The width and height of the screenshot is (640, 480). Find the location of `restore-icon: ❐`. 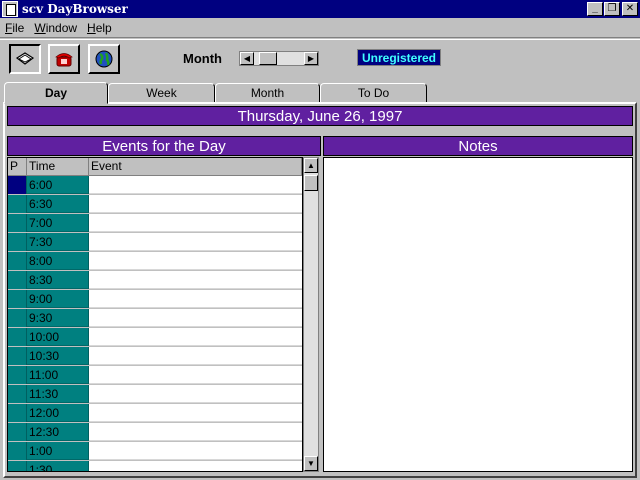

restore-icon: ❐ is located at coordinates (612, 8).